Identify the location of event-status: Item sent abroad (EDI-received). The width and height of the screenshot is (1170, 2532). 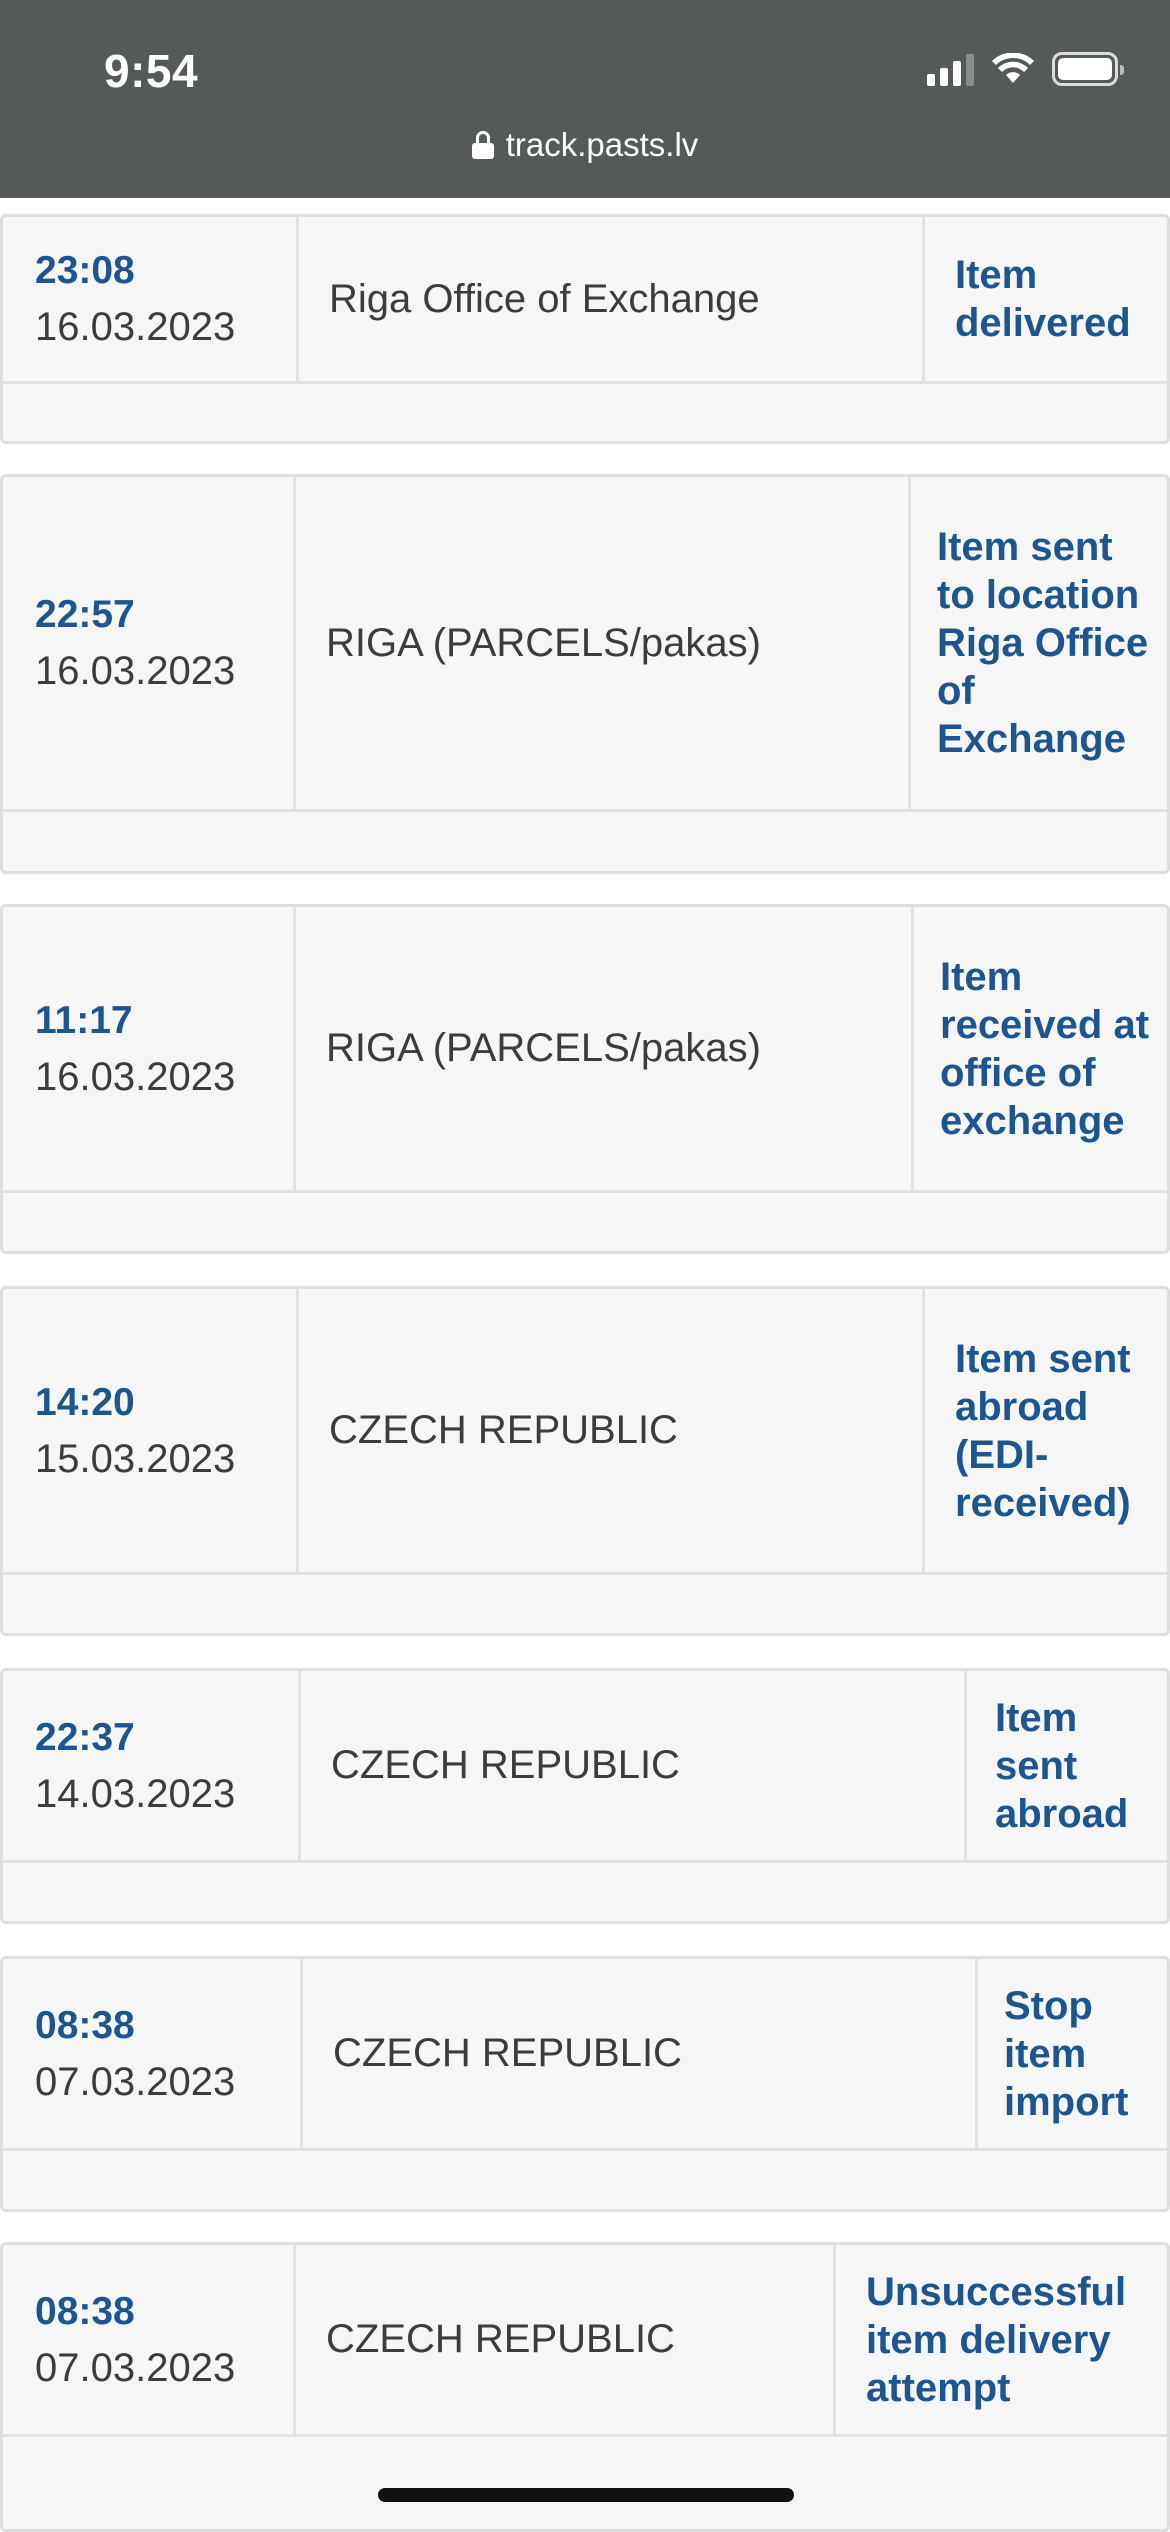
(1043, 1430).